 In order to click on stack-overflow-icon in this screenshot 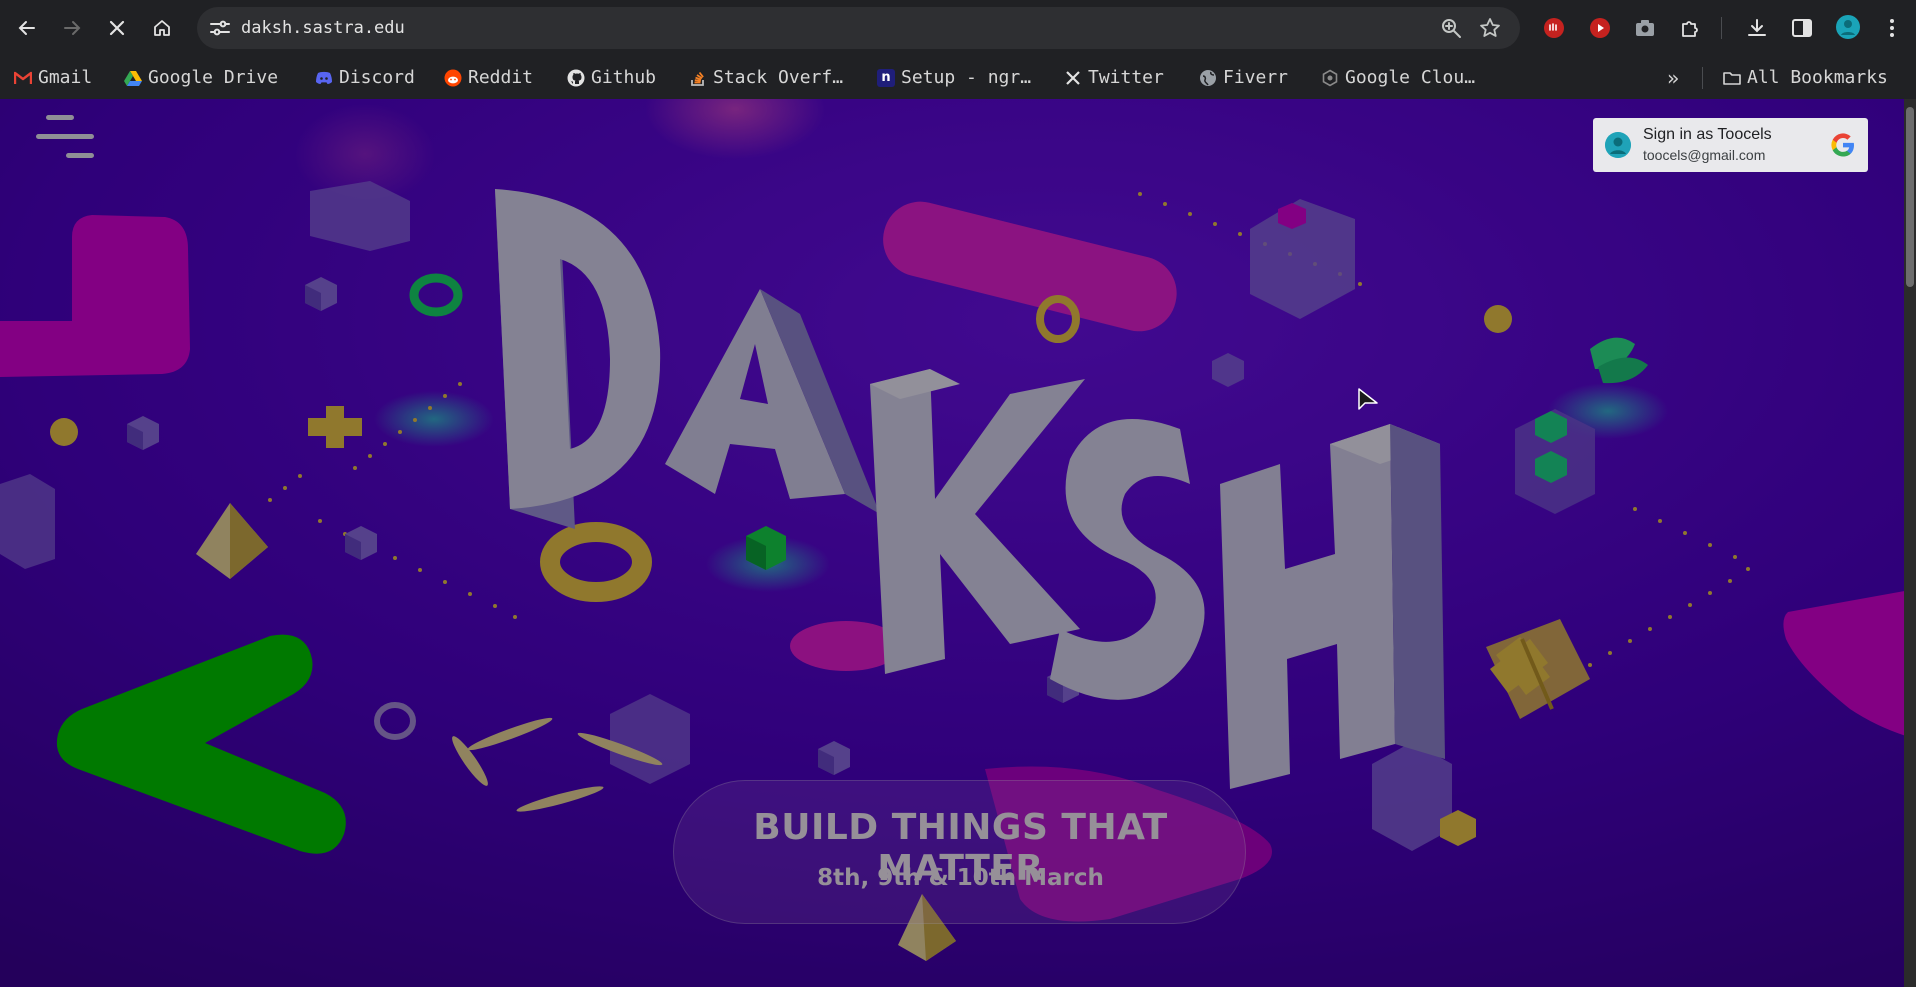, I will do `click(698, 78)`.